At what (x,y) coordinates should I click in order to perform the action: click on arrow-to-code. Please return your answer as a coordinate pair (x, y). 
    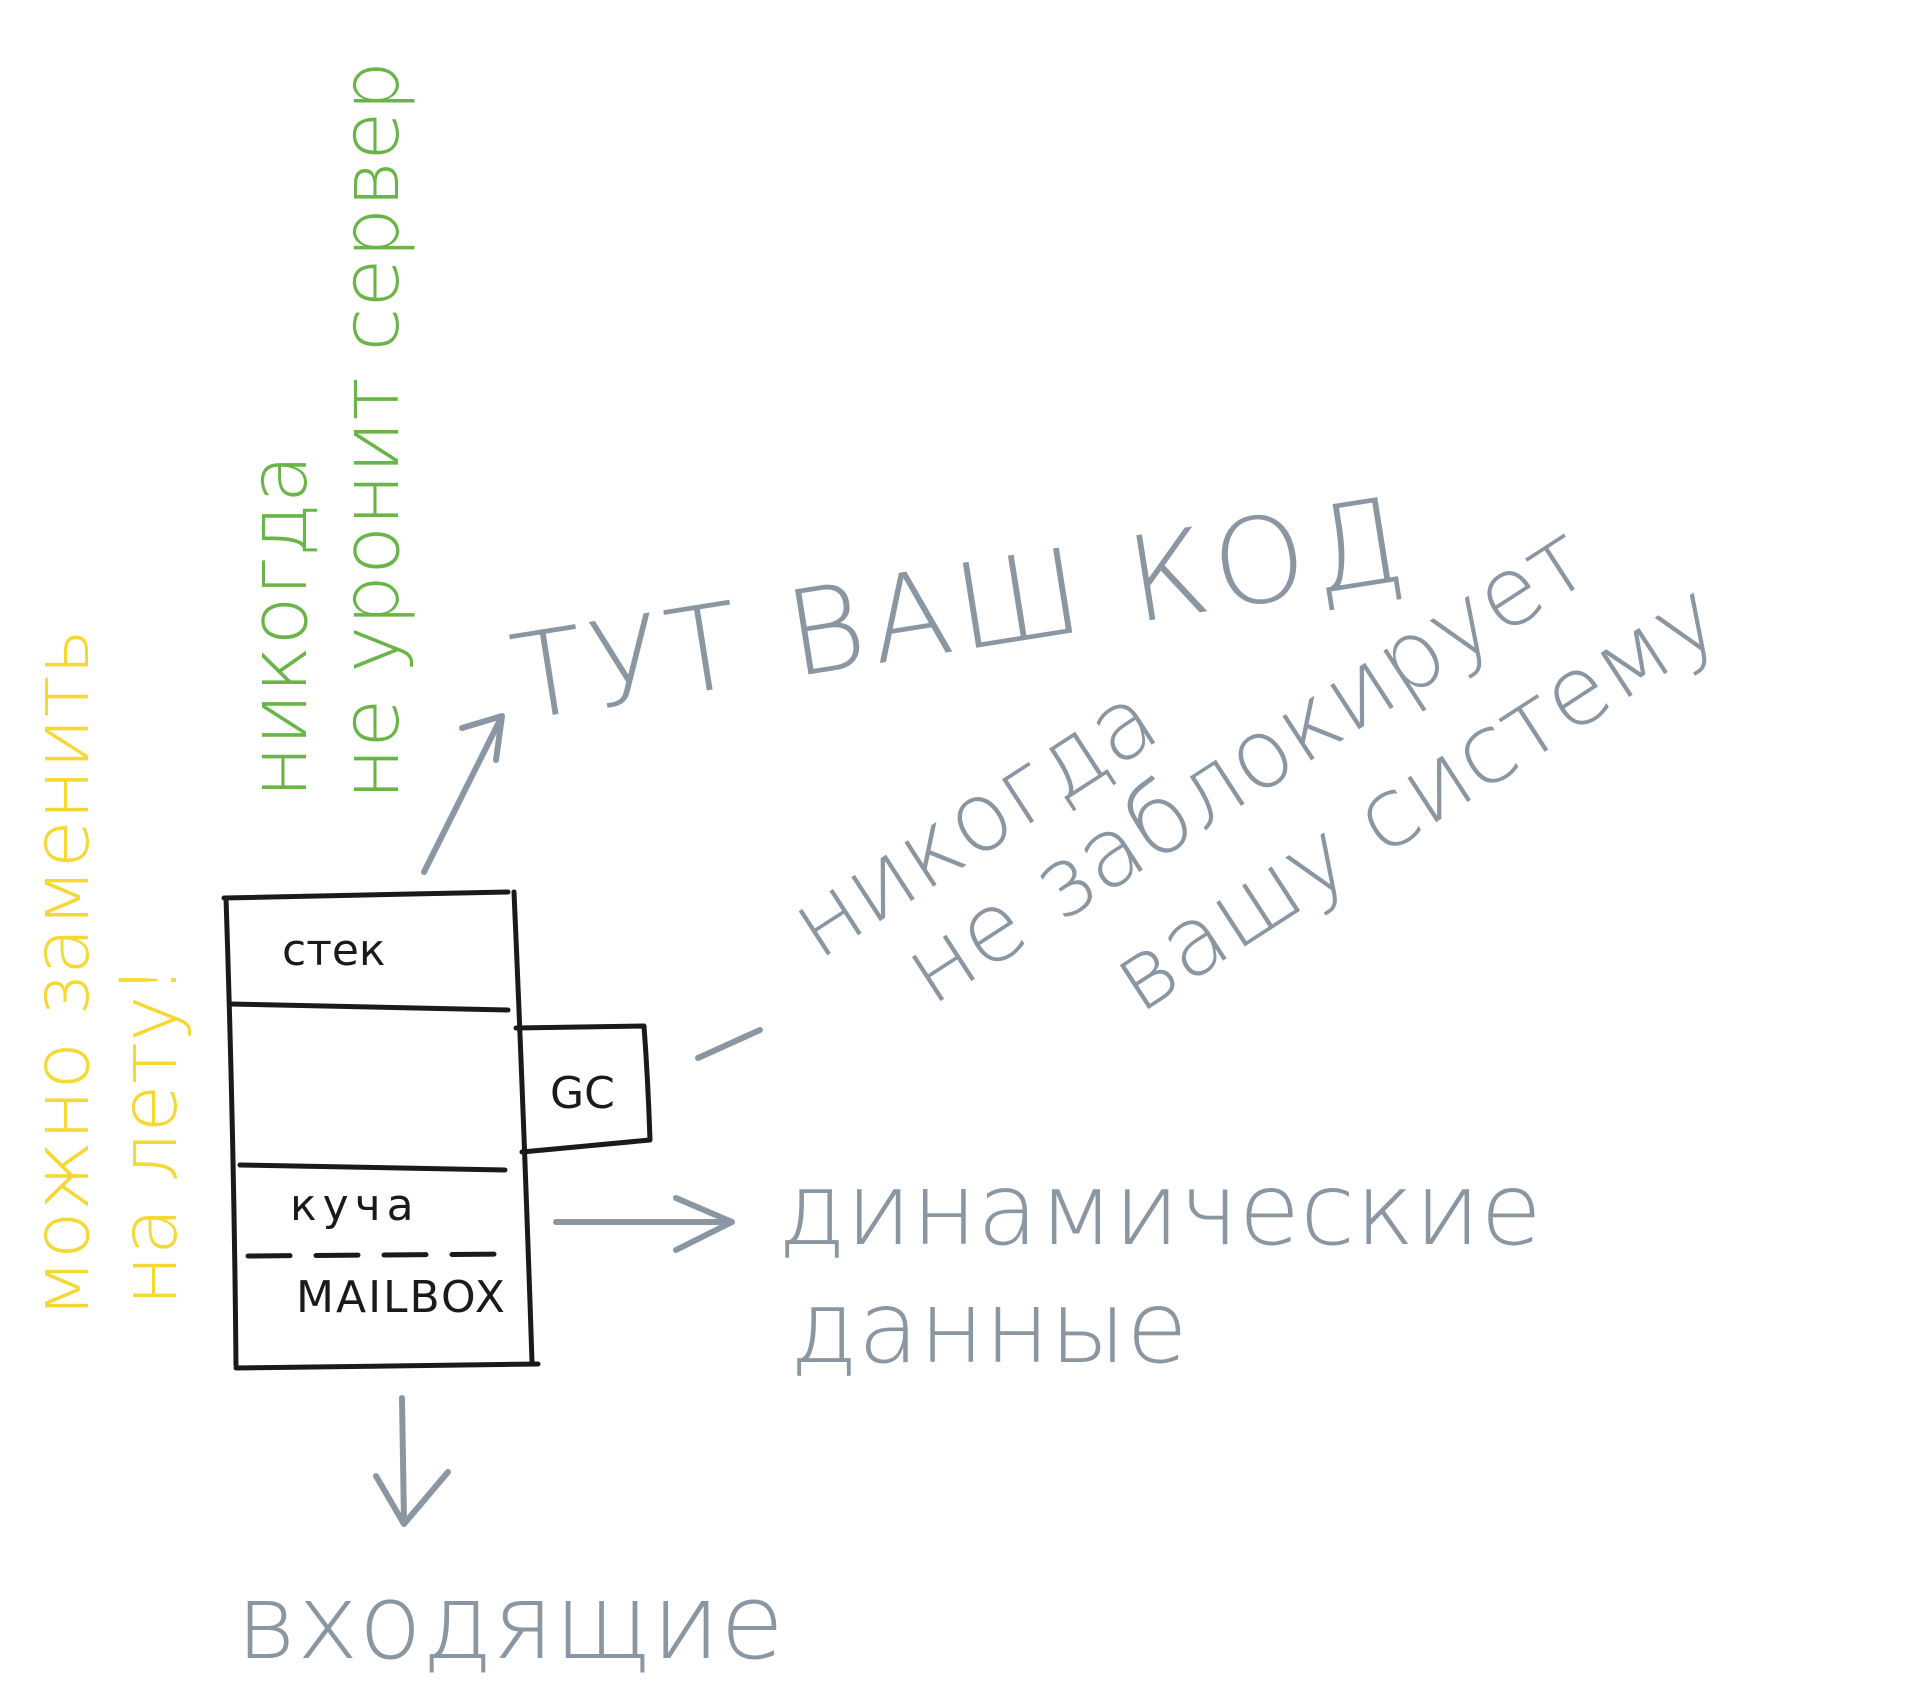
    Looking at the image, I should click on (463, 794).